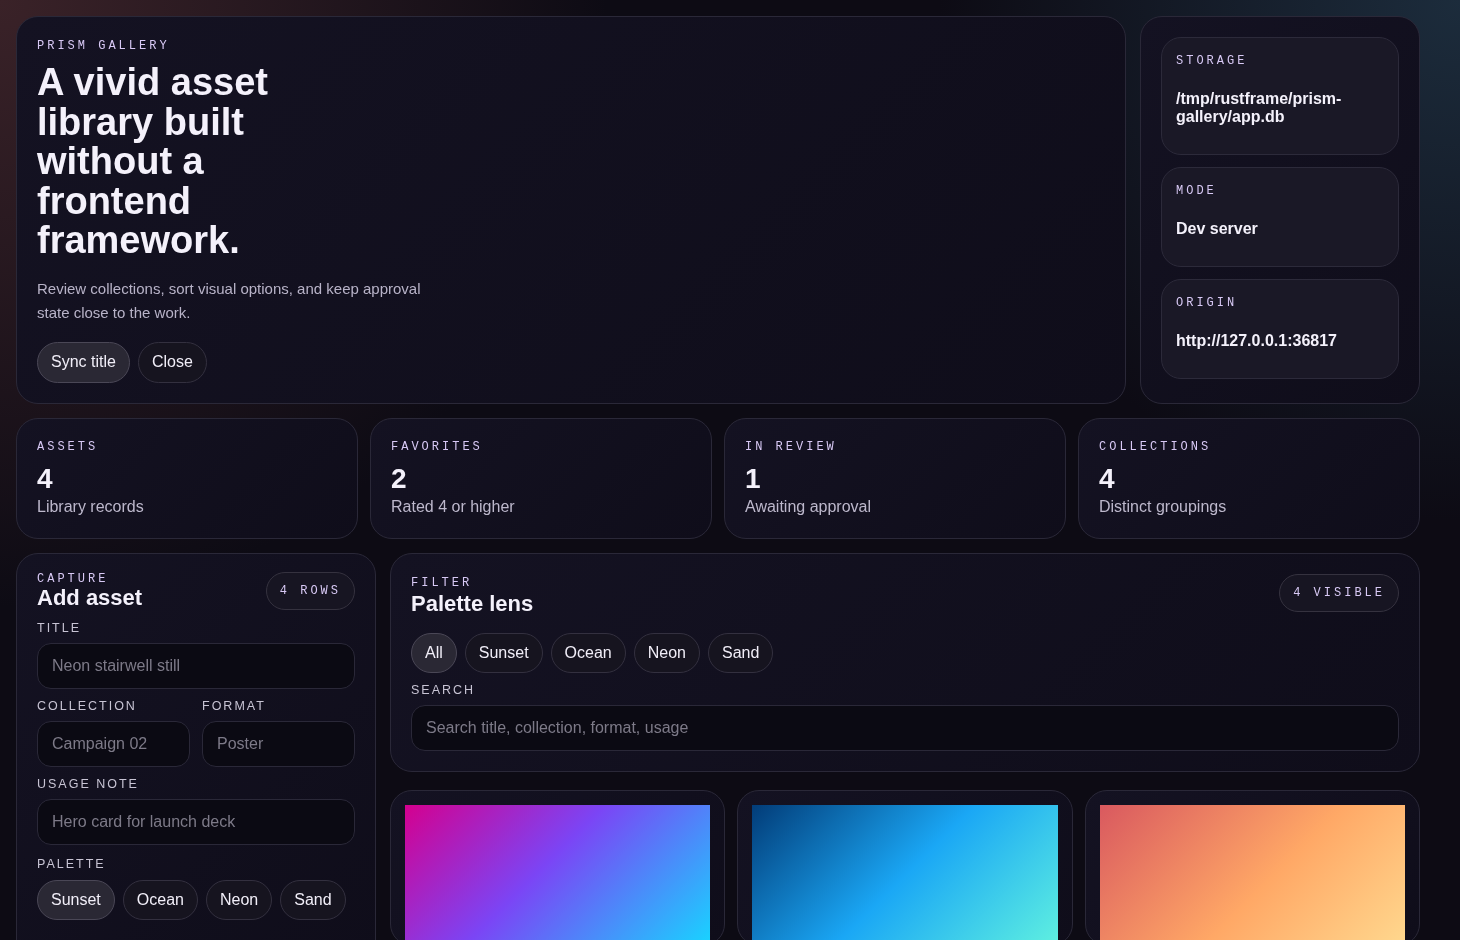  I want to click on info-value: Dev server, so click(1217, 229).